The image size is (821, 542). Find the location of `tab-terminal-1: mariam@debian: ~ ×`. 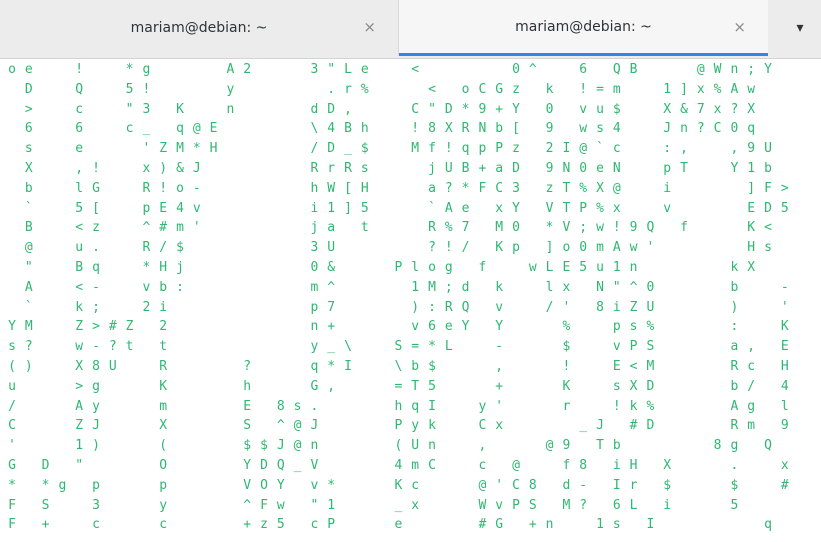

tab-terminal-1: mariam@debian: ~ × is located at coordinates (199, 28).